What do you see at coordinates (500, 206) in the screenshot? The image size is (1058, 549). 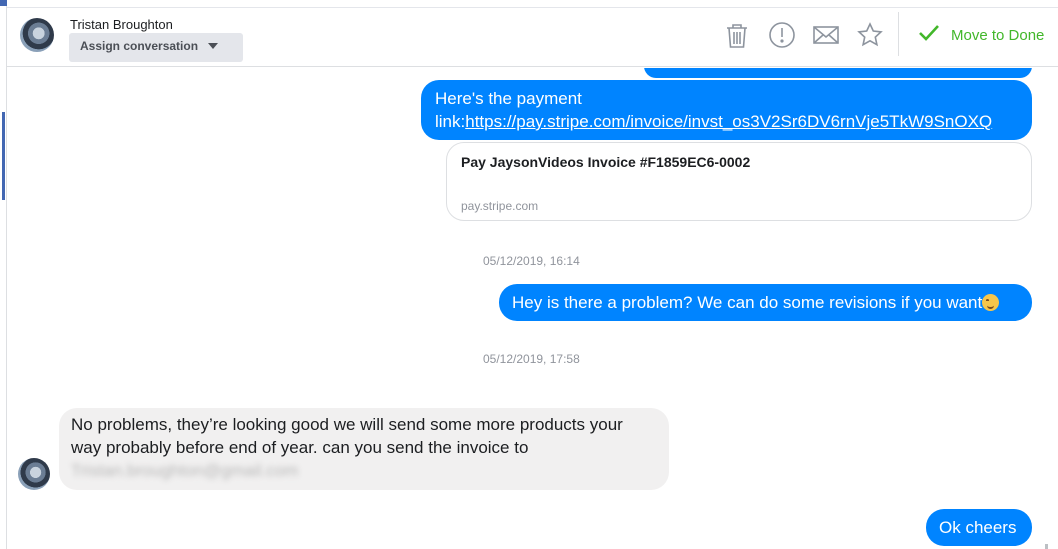 I see `link-preview-domain: pay.stripe.com` at bounding box center [500, 206].